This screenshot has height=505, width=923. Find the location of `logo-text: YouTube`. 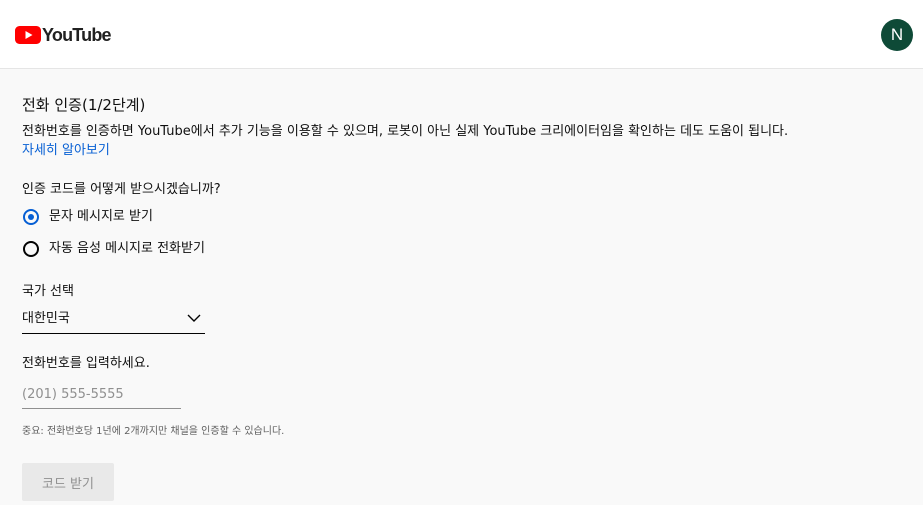

logo-text: YouTube is located at coordinates (77, 35).